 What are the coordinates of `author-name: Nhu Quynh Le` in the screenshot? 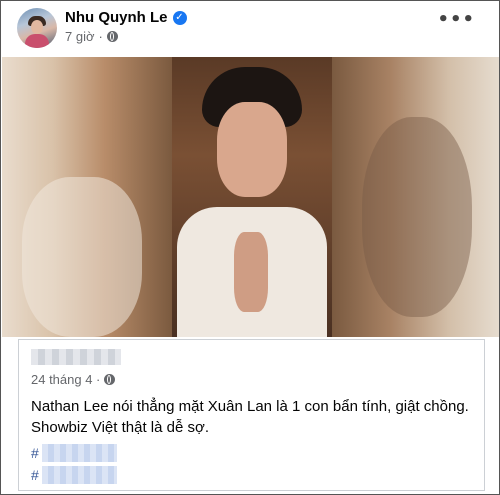 It's located at (116, 17).